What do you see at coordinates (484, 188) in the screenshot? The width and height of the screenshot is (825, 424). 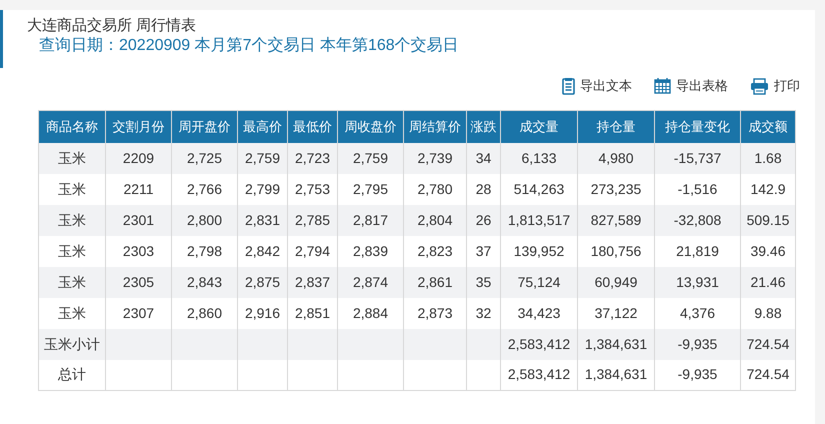 I see `table-cell: 28` at bounding box center [484, 188].